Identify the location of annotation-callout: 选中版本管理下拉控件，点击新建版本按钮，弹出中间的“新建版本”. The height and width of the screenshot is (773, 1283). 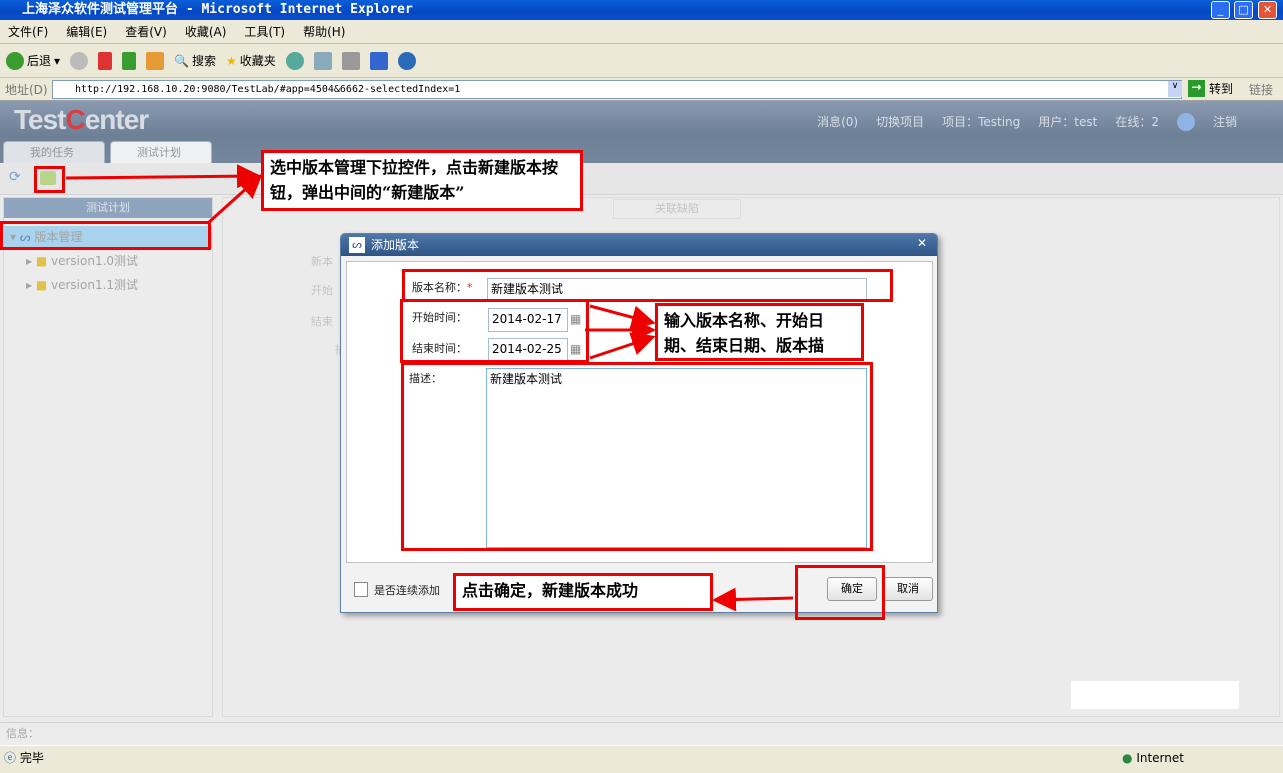
(422, 180).